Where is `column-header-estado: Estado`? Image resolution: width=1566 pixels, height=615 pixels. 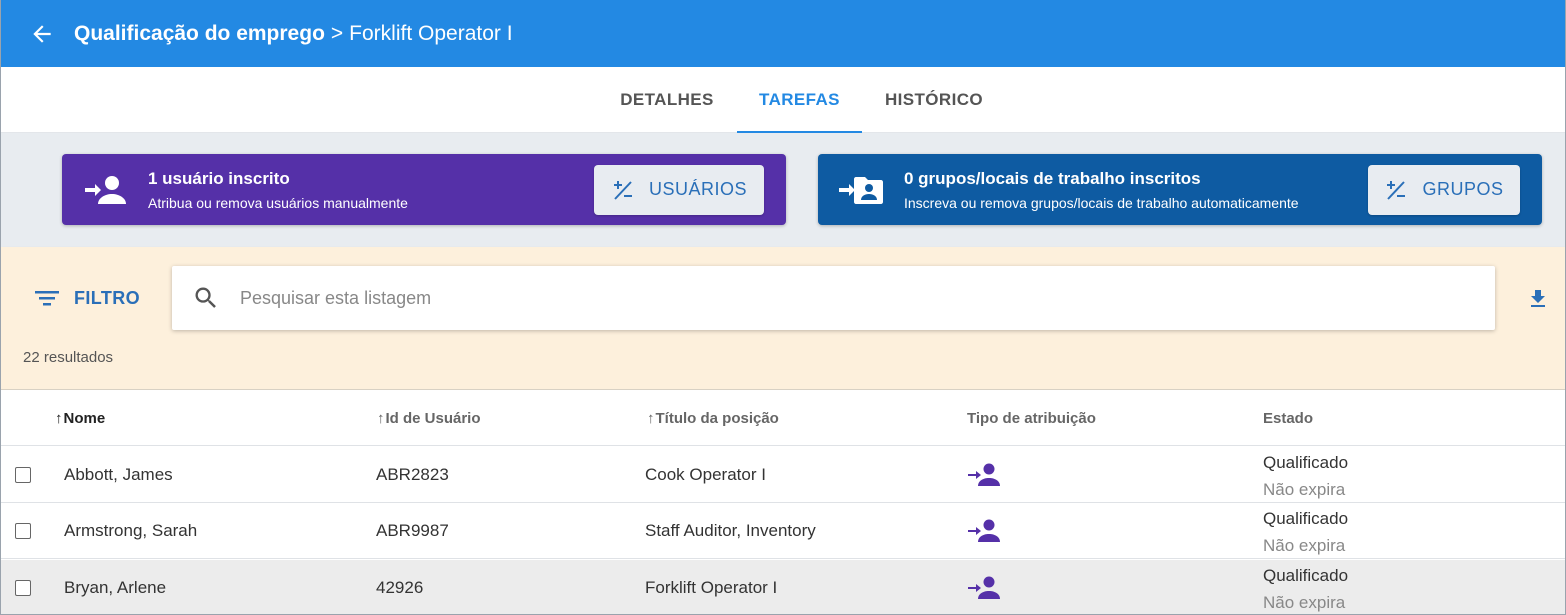
column-header-estado: Estado is located at coordinates (1288, 418).